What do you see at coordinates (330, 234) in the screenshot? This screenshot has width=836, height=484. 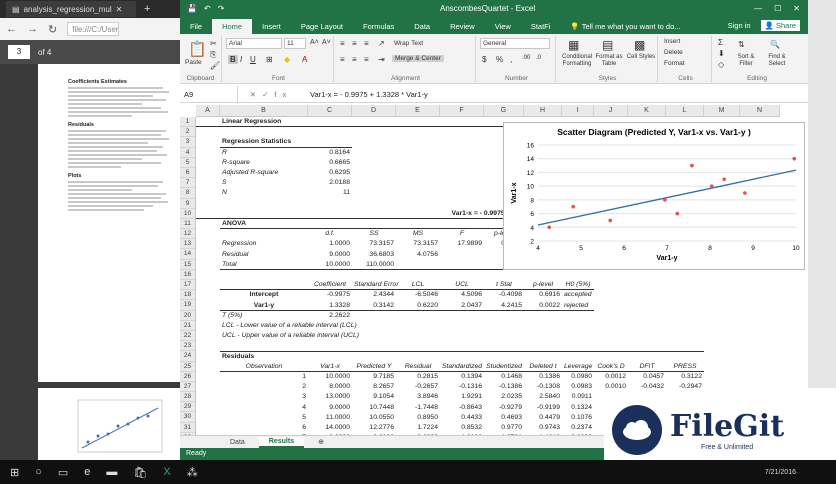 I see `anova-header: d.f.` at bounding box center [330, 234].